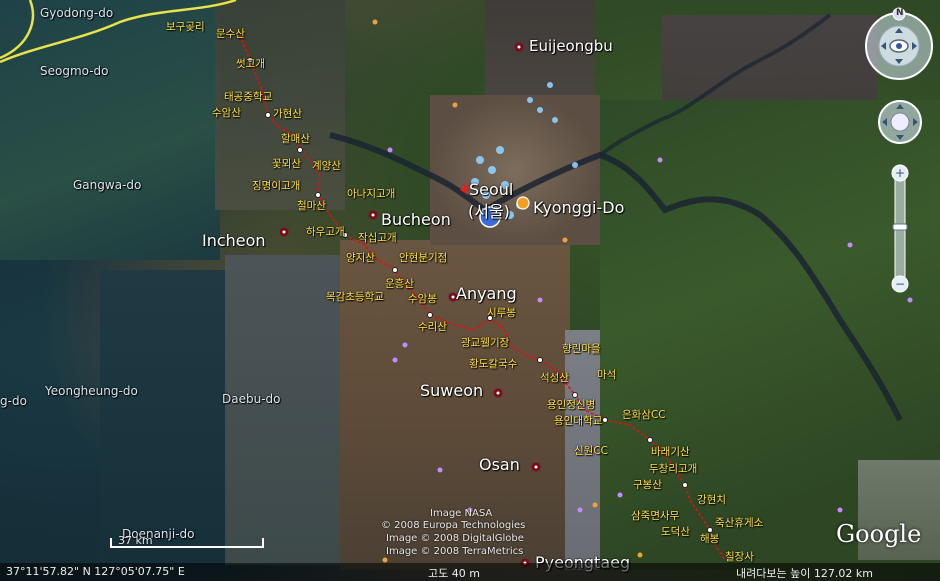  I want to click on hand-icon, so click(900, 122).